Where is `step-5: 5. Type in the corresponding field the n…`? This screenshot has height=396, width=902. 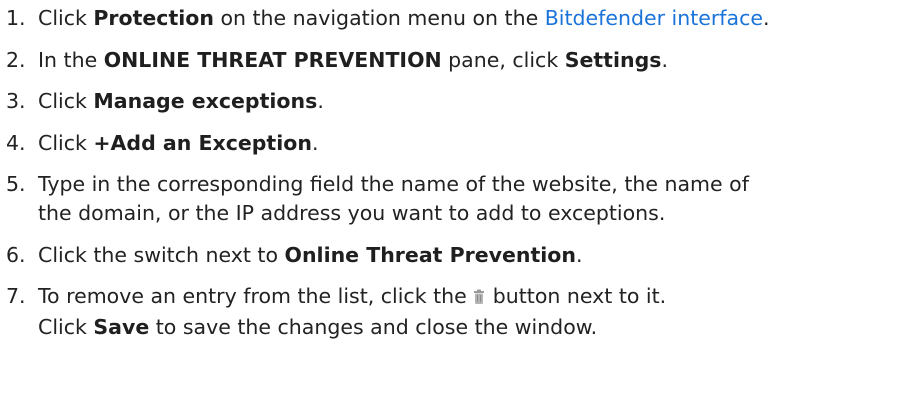
step-5: 5. Type in the corresponding field the n… is located at coordinates (451, 199).